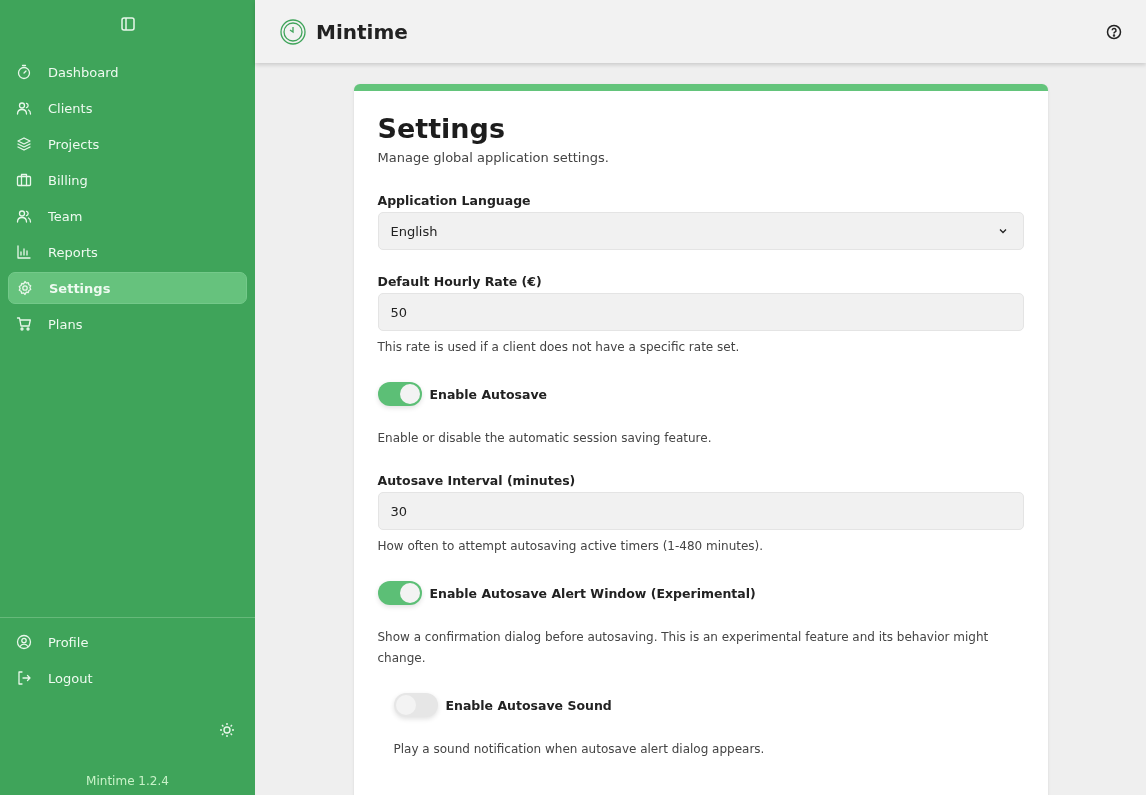 The image size is (1146, 795). Describe the element at coordinates (700, 312) in the screenshot. I see `input-field: 50` at that location.